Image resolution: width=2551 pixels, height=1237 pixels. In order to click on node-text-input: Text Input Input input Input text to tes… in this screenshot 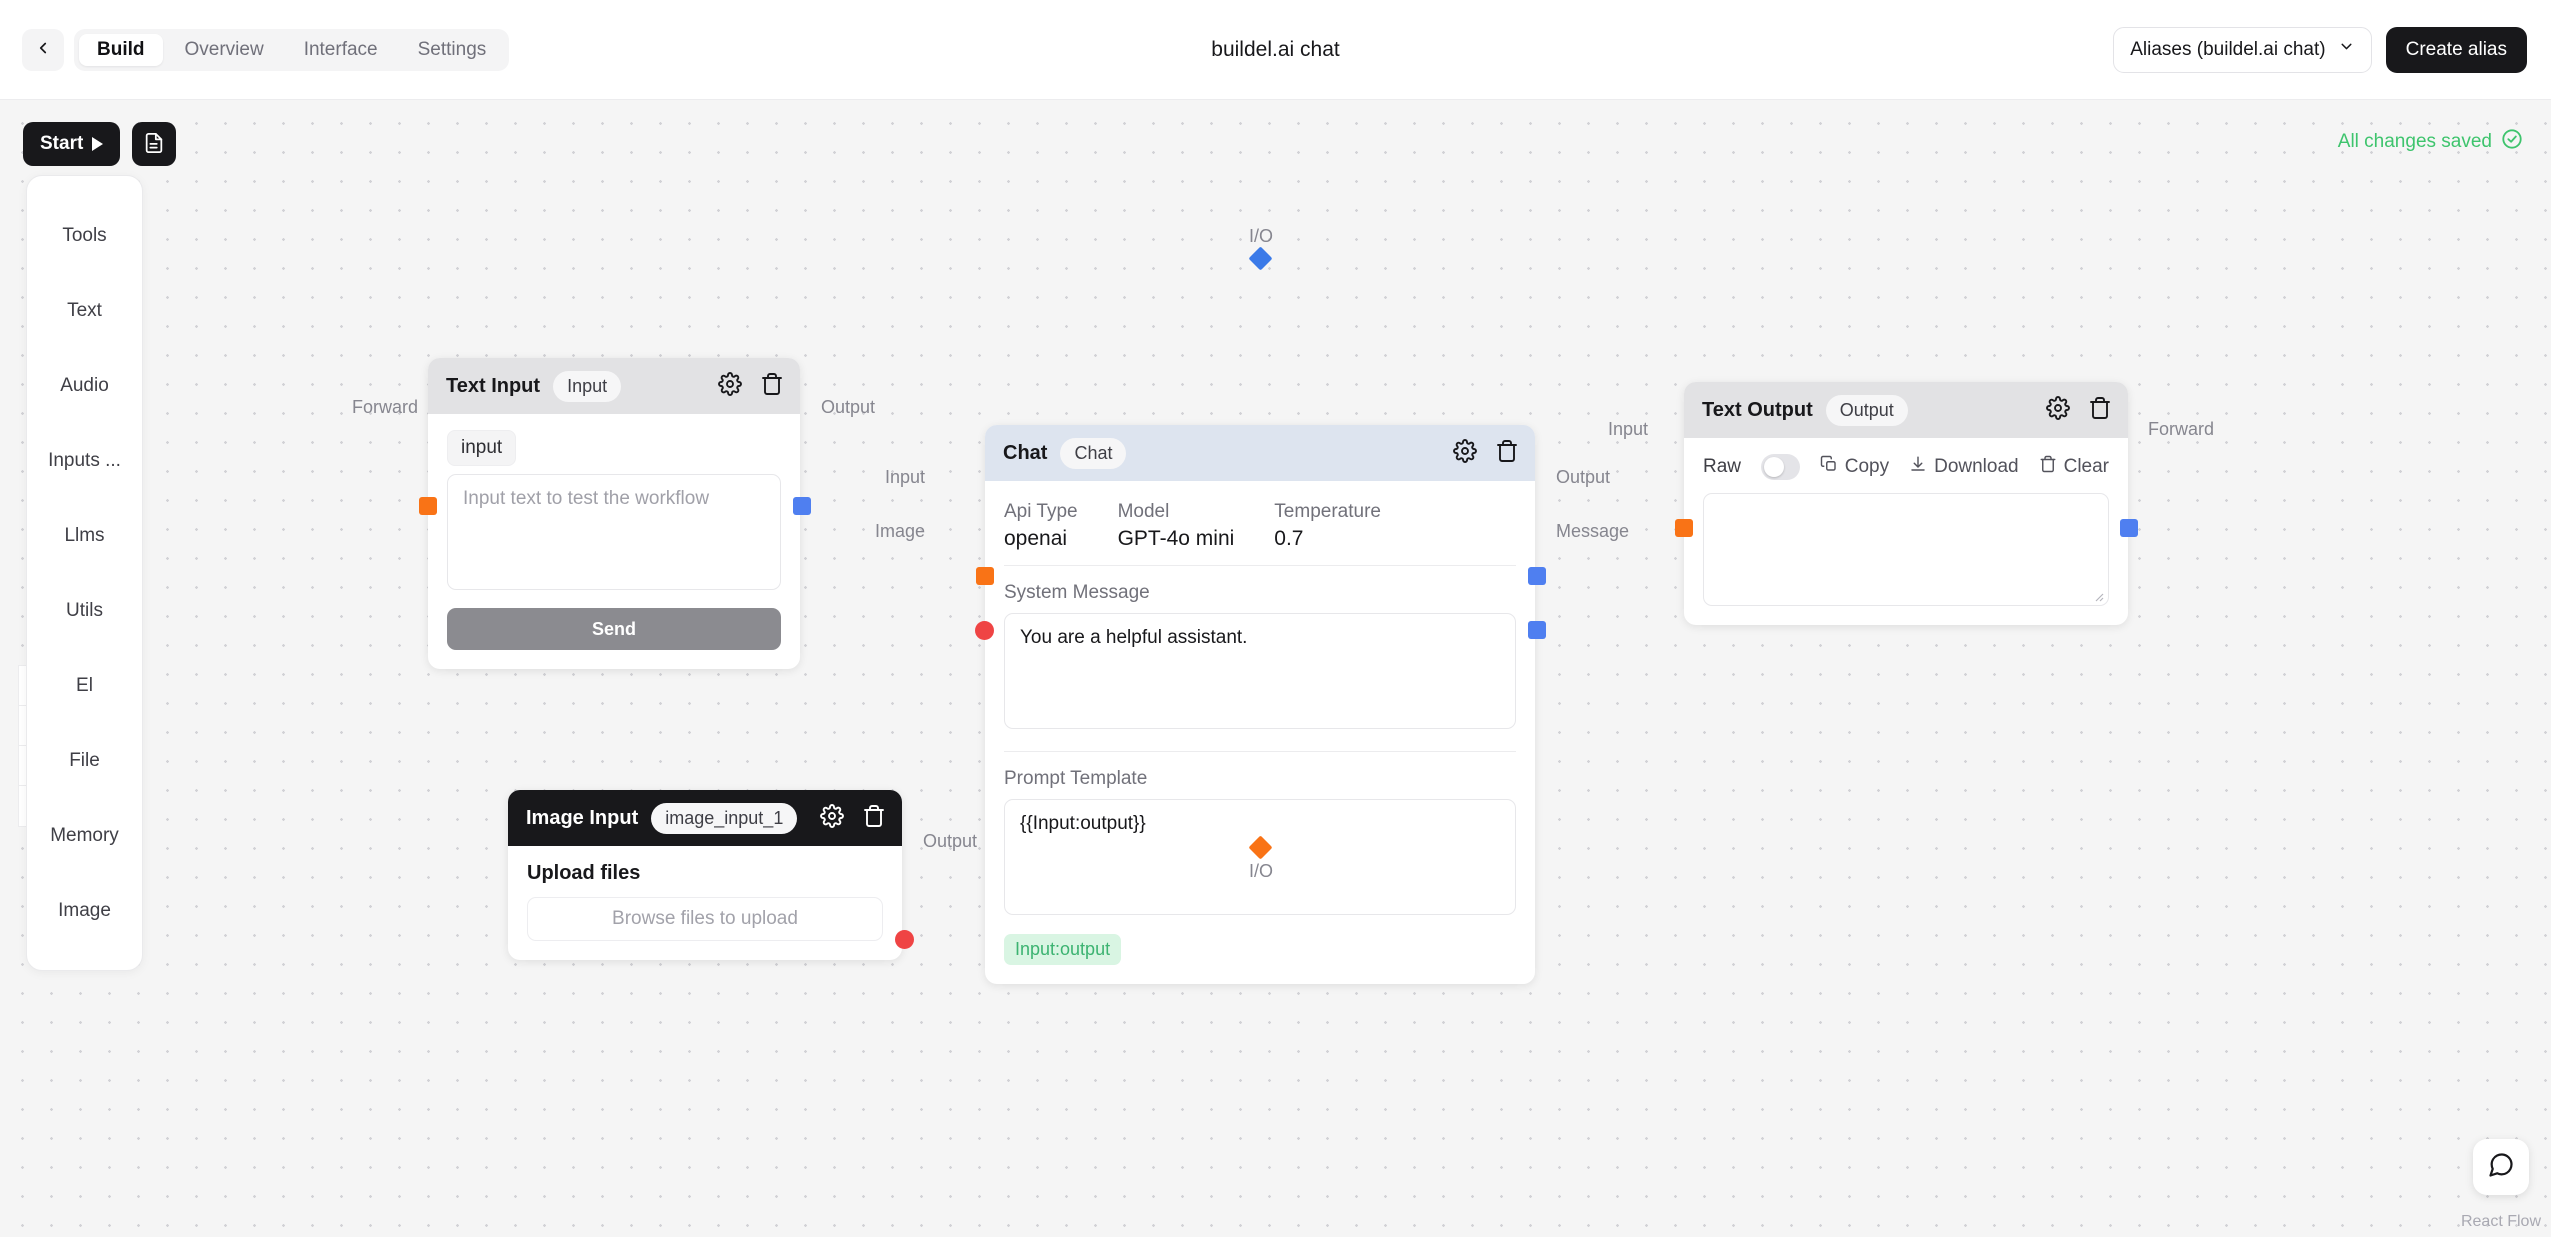, I will do `click(614, 513)`.